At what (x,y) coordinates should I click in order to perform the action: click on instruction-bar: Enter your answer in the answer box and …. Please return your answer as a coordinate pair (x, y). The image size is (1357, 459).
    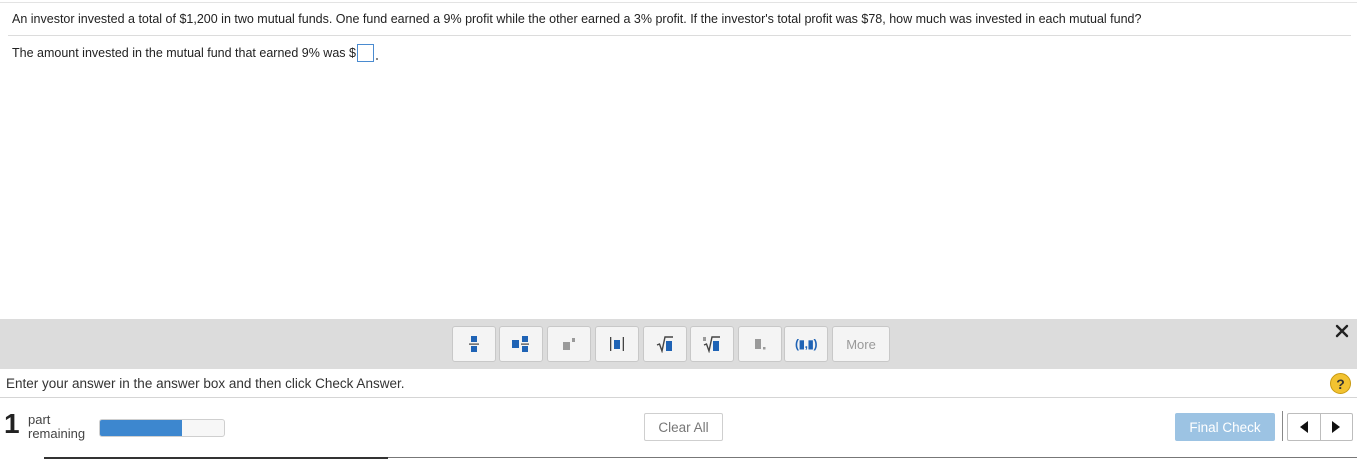
    Looking at the image, I should click on (678, 383).